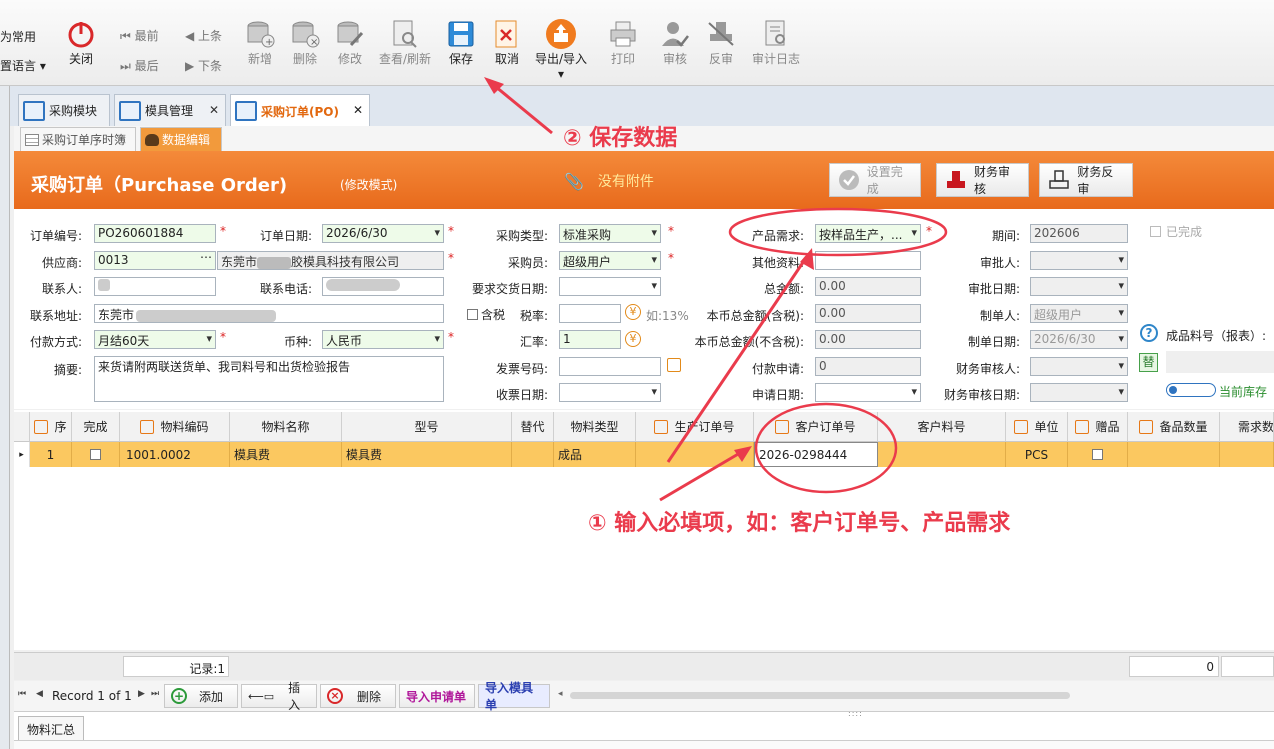 Image resolution: width=1274 pixels, height=749 pixels. What do you see at coordinates (1079, 339) in the screenshot?
I see `make-date-picker: 2026/6/30` at bounding box center [1079, 339].